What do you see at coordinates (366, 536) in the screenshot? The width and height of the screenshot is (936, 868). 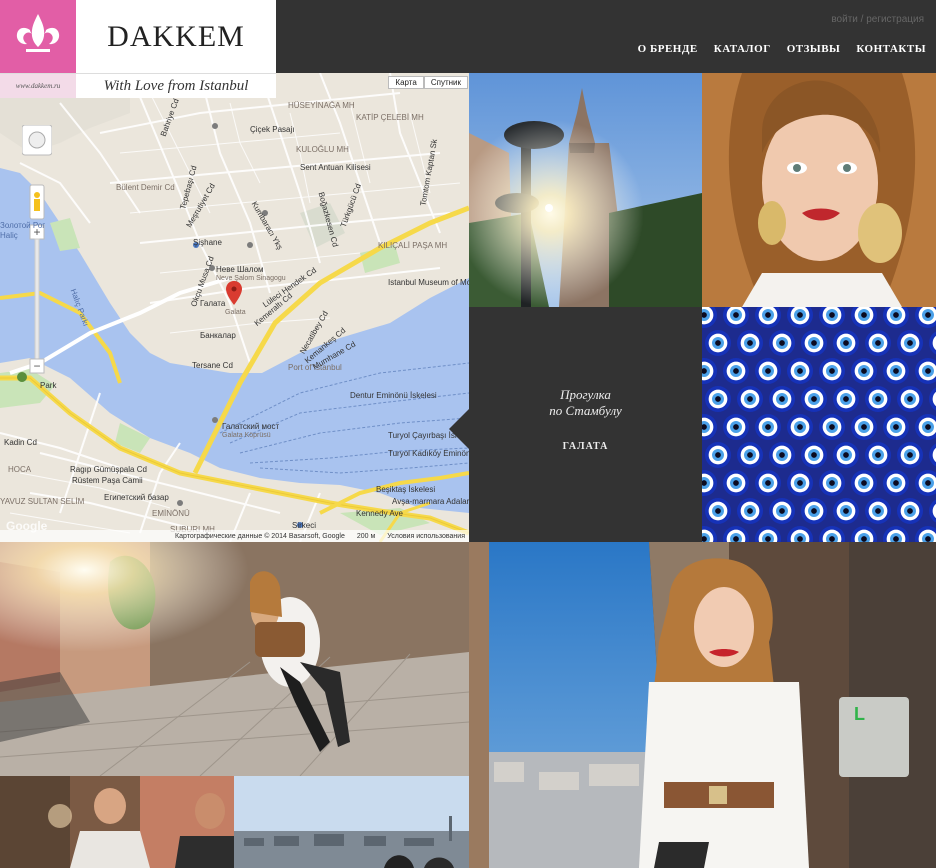 I see `map-scale: 200 м` at bounding box center [366, 536].